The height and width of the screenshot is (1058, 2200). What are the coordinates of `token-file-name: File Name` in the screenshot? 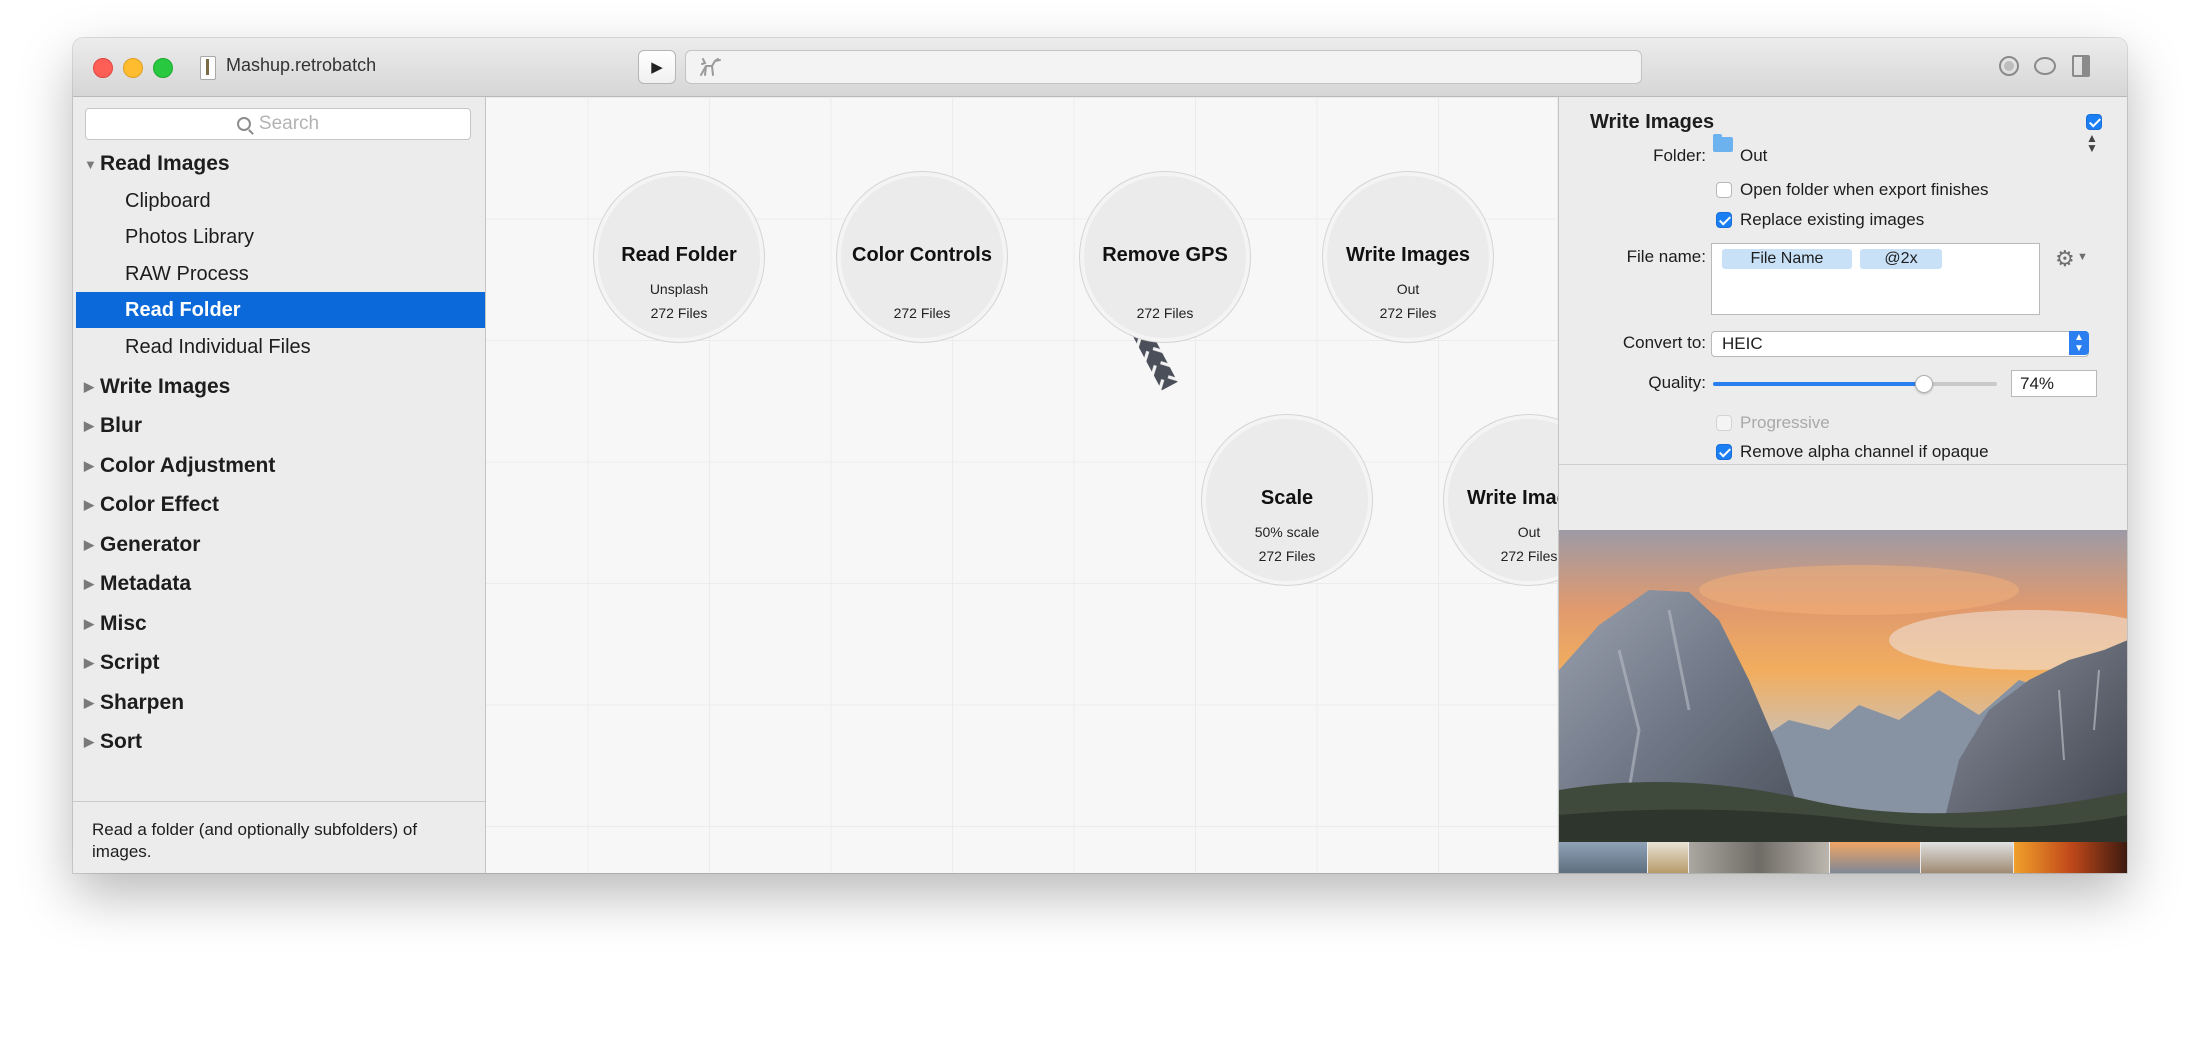 It's located at (1787, 259).